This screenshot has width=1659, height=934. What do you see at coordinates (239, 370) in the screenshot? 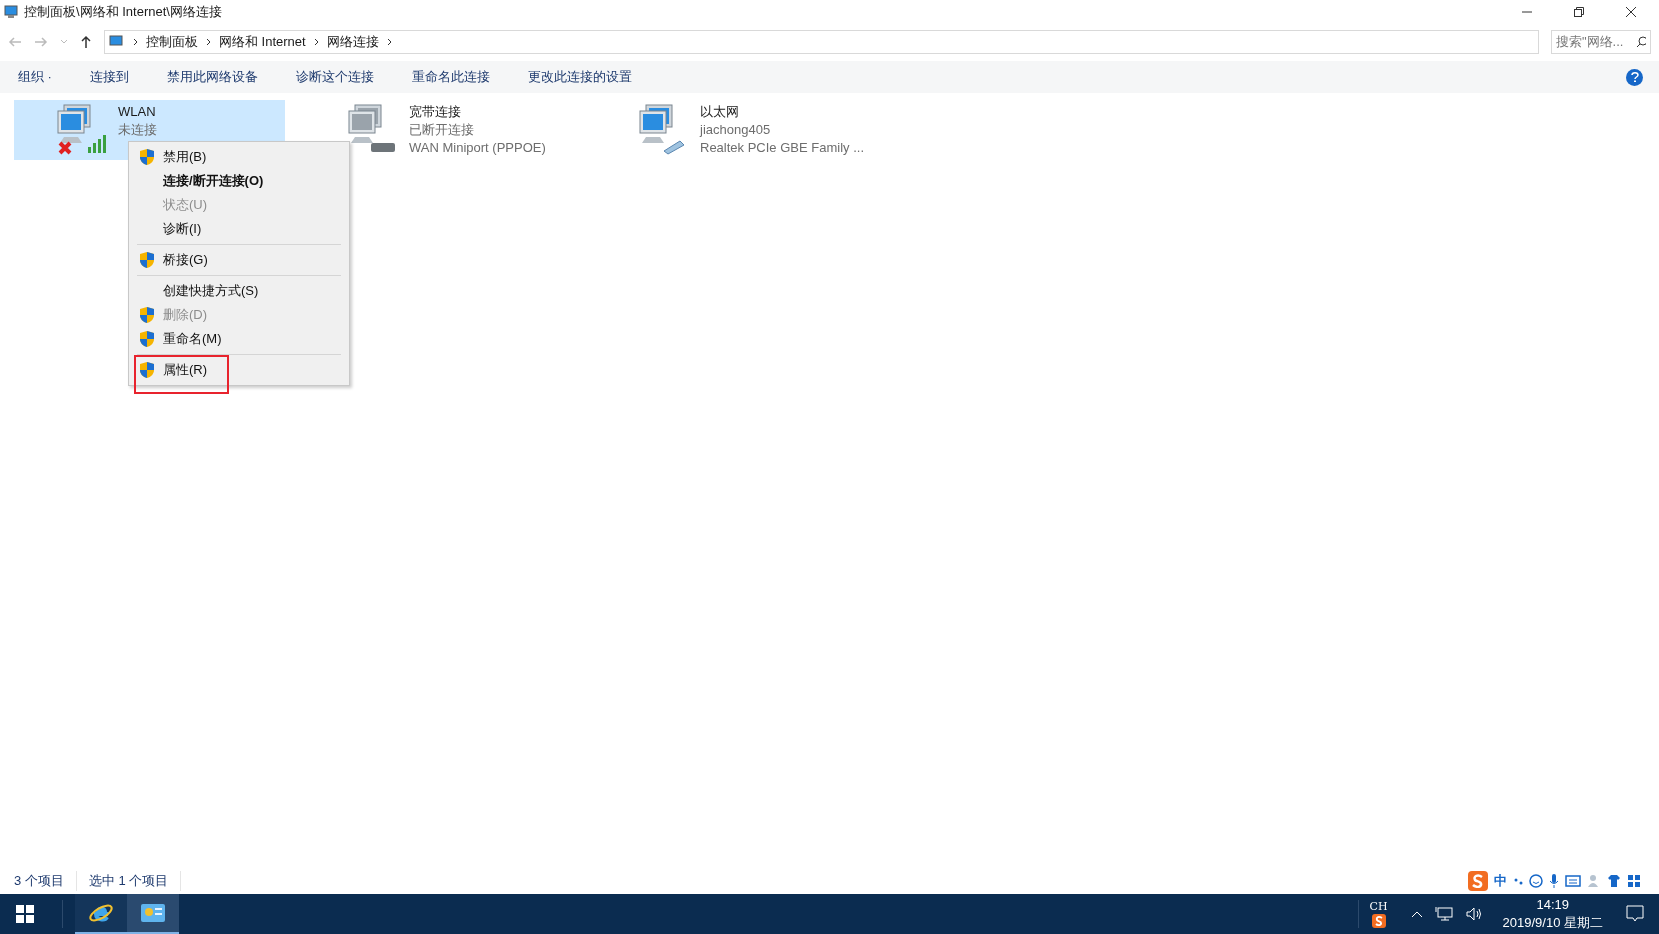
I see `menu-item: 属性(R)` at bounding box center [239, 370].